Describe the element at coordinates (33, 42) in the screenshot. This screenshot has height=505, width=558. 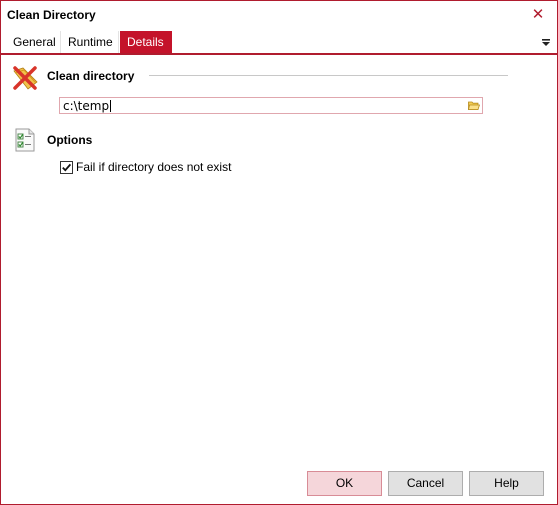
I see `tab-general: General` at that location.